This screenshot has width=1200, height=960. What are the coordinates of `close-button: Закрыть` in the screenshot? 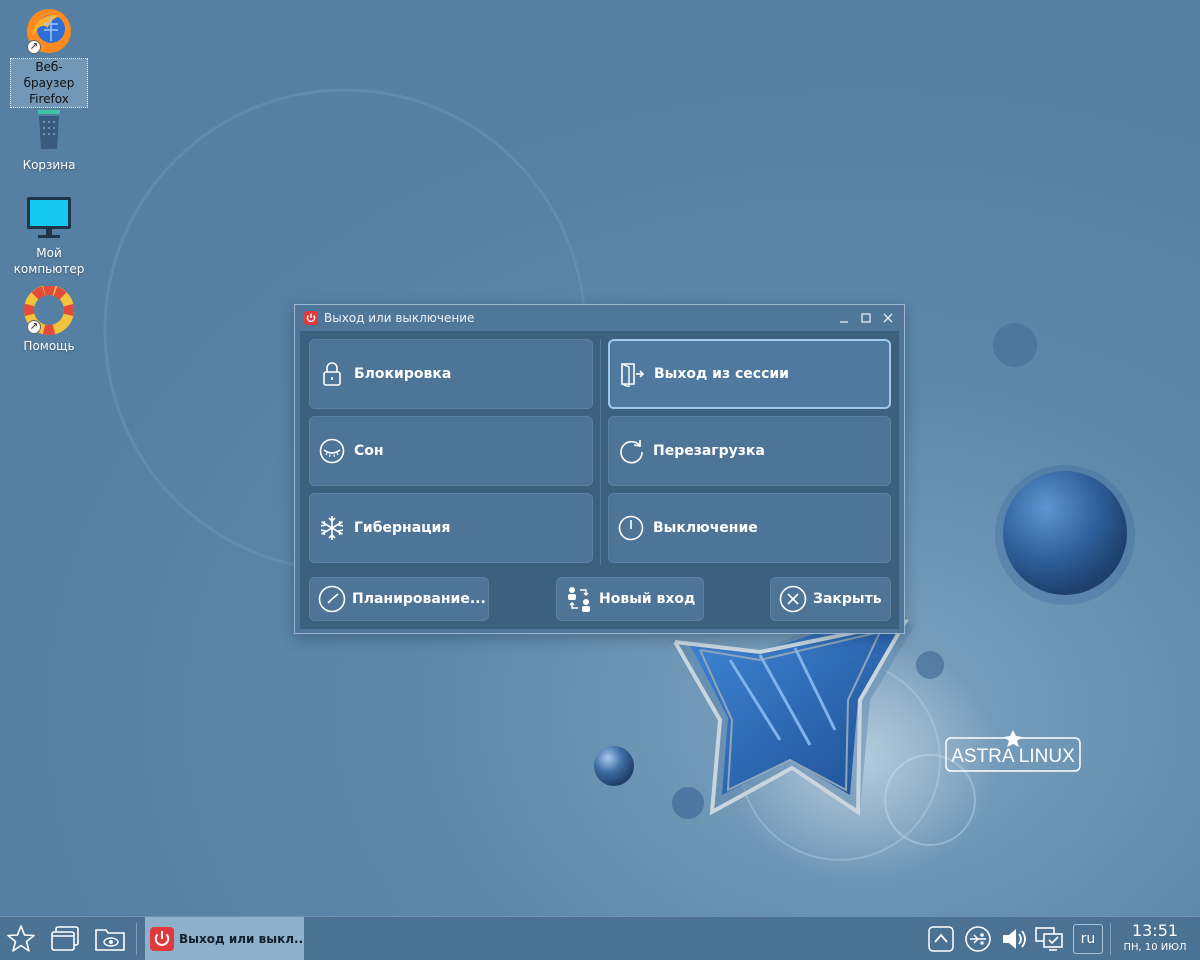 It's located at (830, 599).